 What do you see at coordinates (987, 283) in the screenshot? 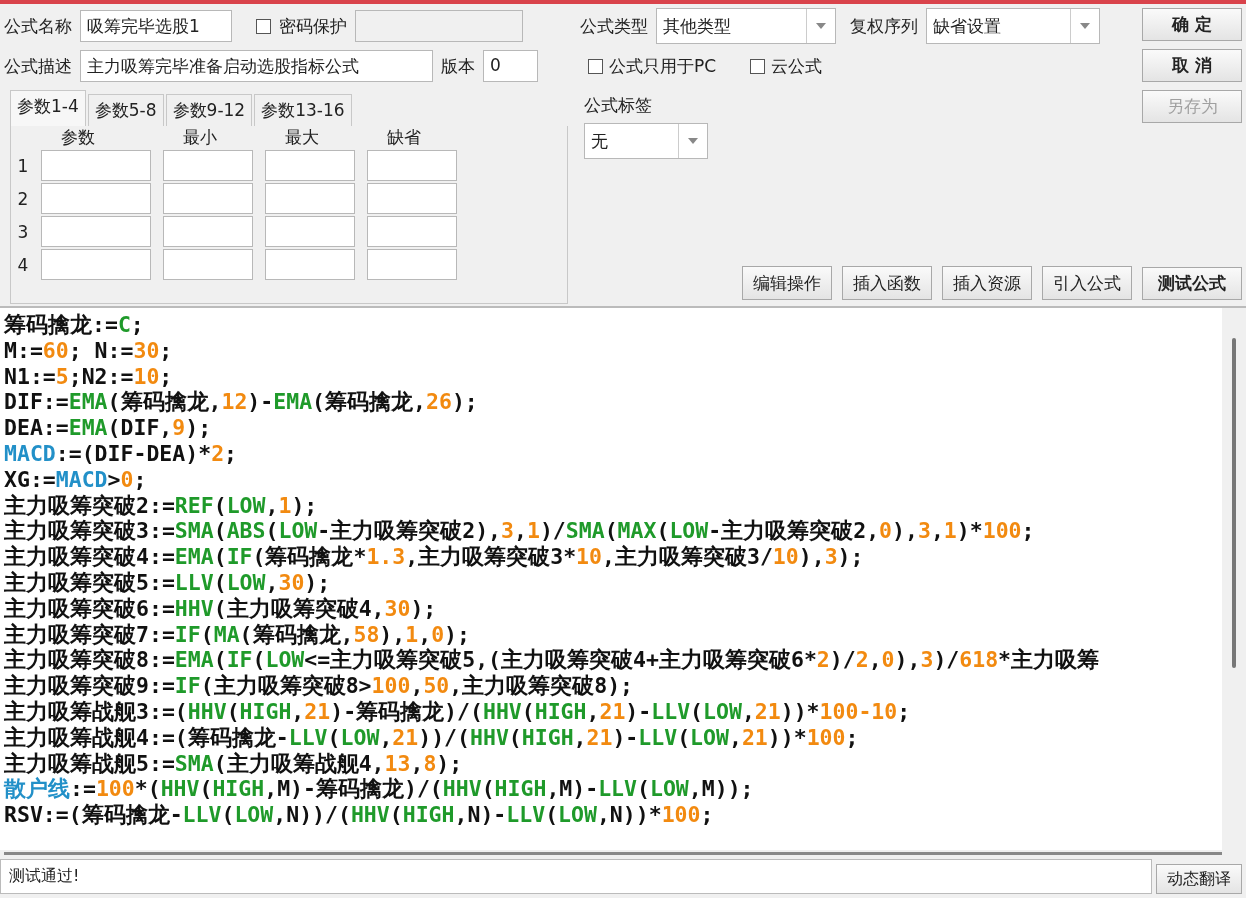
I see `toolbar-button: 插入资源` at bounding box center [987, 283].